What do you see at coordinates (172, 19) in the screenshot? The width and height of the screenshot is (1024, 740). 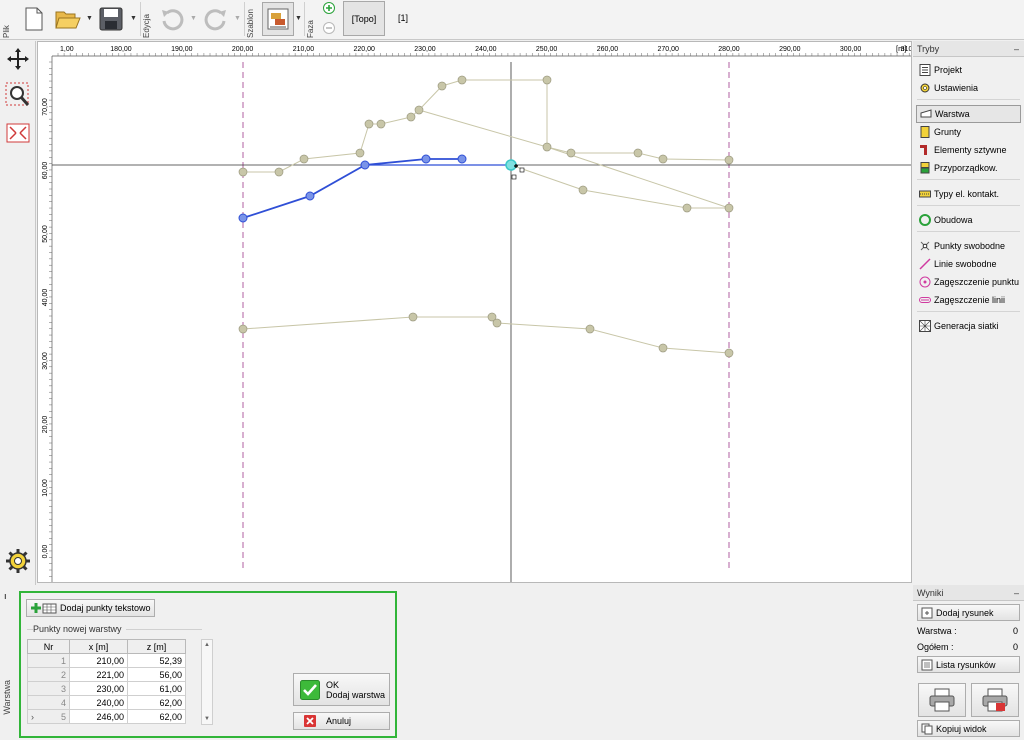 I see `undo-icon` at bounding box center [172, 19].